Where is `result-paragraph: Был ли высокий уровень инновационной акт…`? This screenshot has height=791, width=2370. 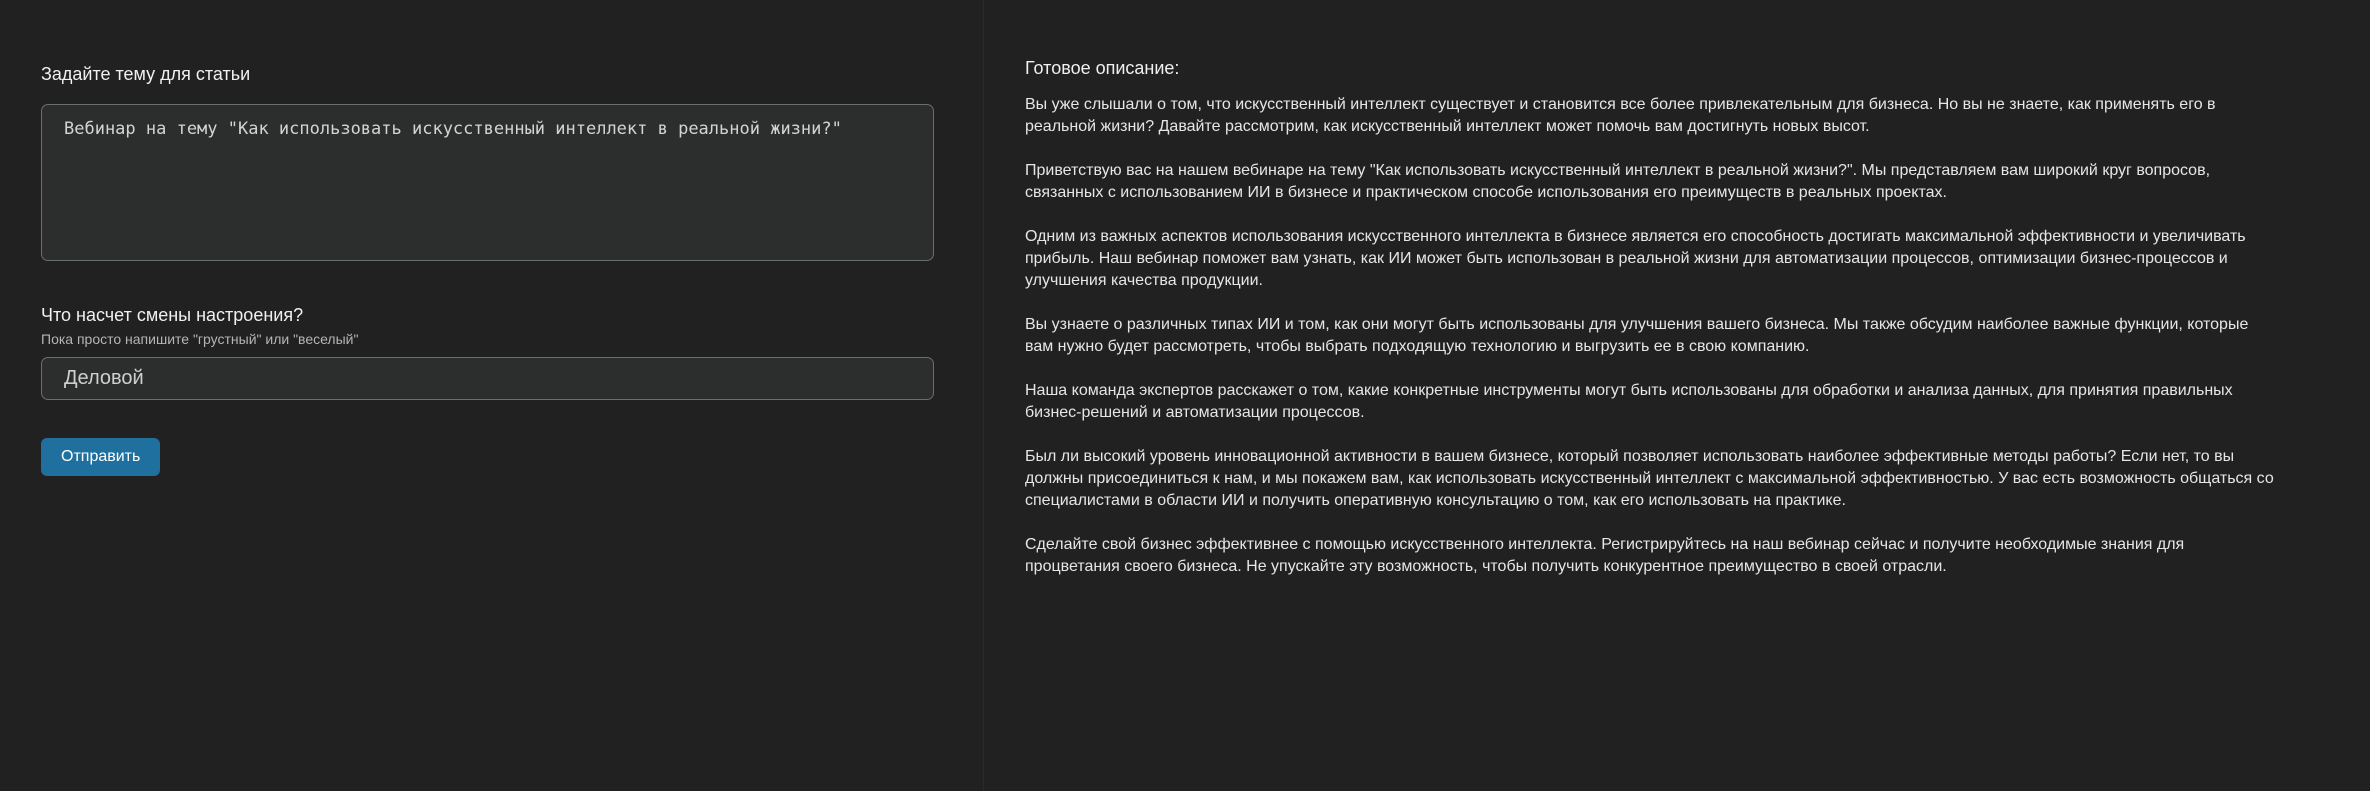
result-paragraph: Был ли высокий уровень инновационной акт… is located at coordinates (1649, 478).